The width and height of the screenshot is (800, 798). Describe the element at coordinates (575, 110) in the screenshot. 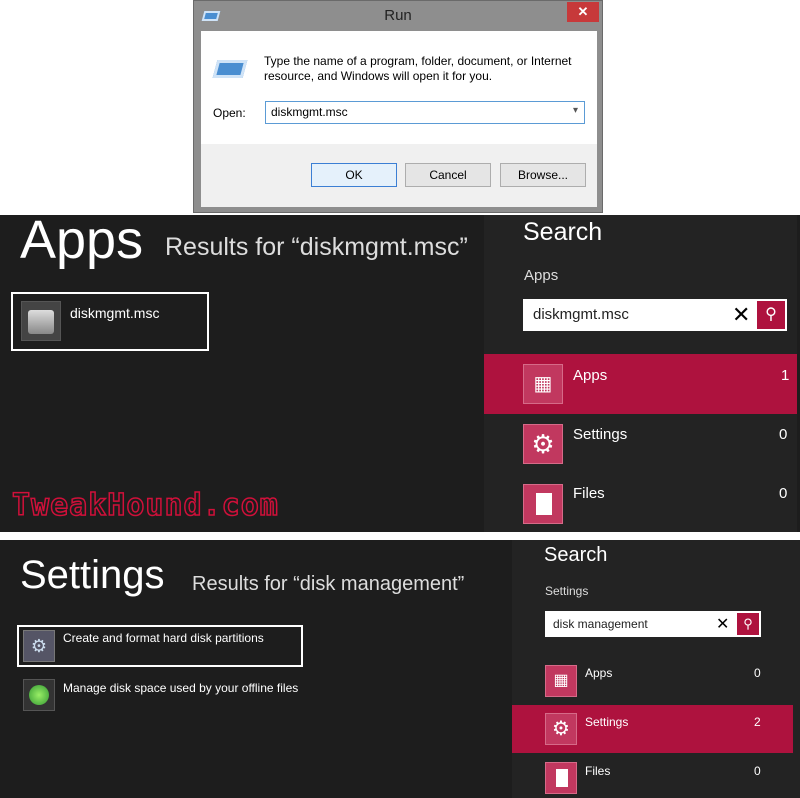

I see `chevron-down-icon: ▾` at that location.